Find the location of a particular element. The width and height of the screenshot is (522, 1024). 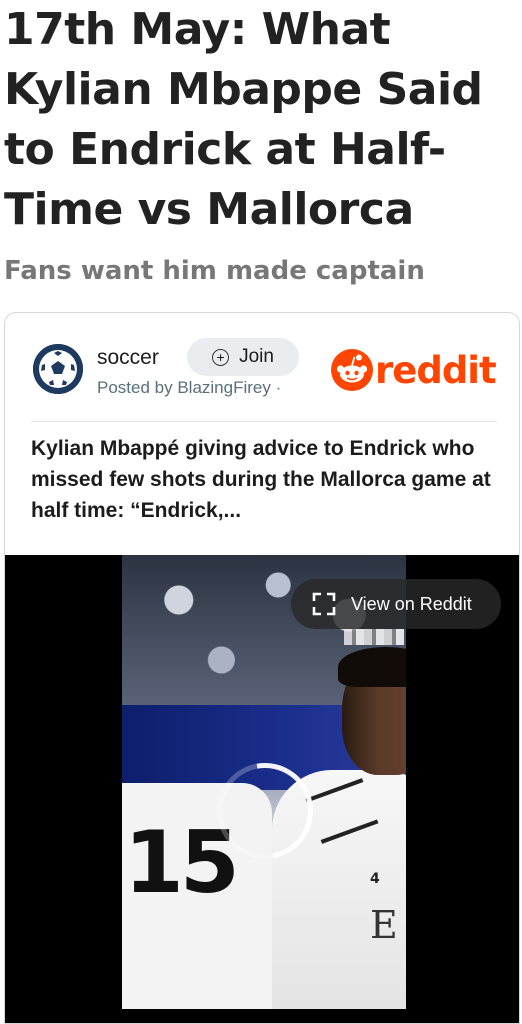

pixelated-overlay is located at coordinates (374, 637).